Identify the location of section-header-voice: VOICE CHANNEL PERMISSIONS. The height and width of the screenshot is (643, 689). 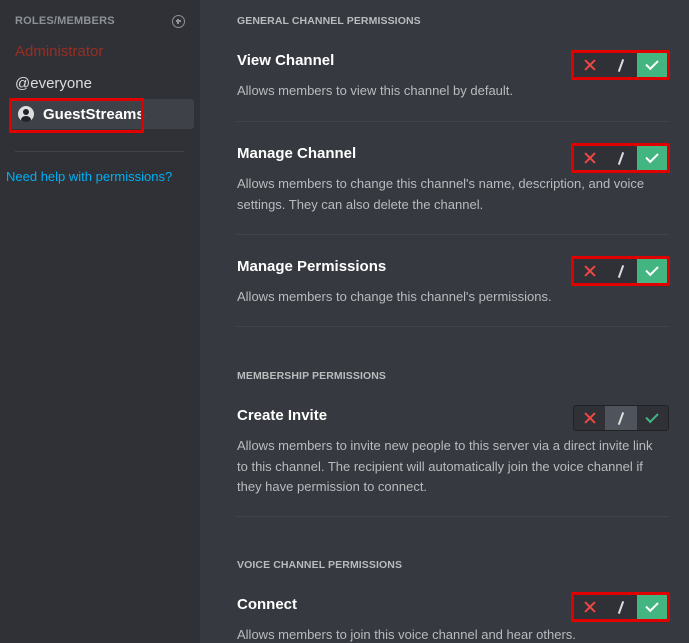
(320, 565).